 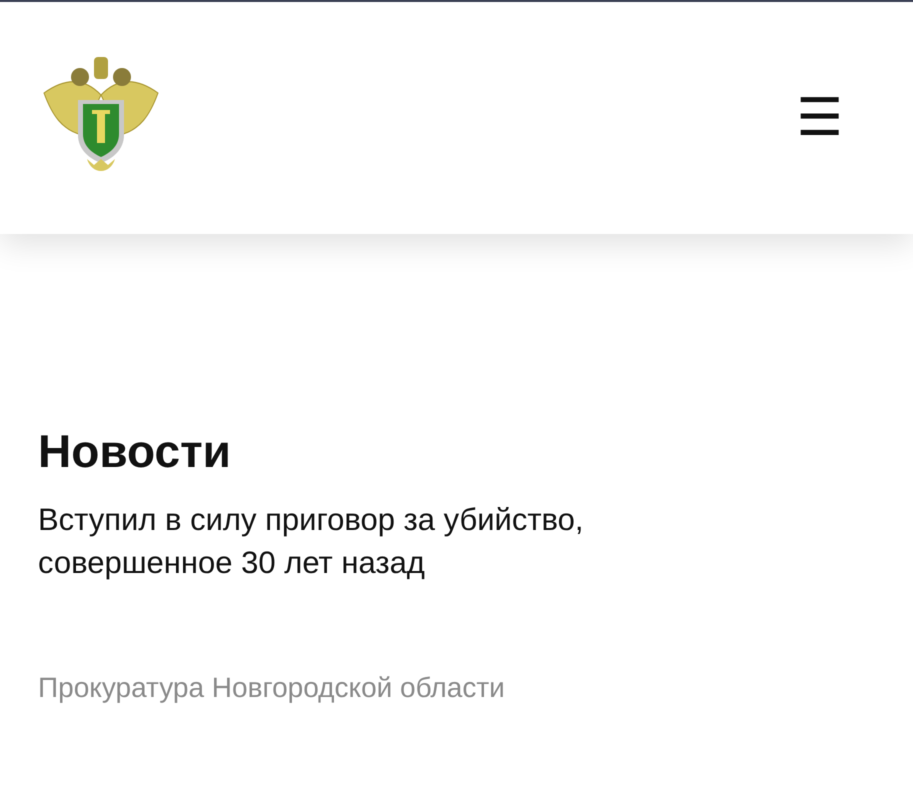 I want to click on menu-button: ☰, so click(x=819, y=118).